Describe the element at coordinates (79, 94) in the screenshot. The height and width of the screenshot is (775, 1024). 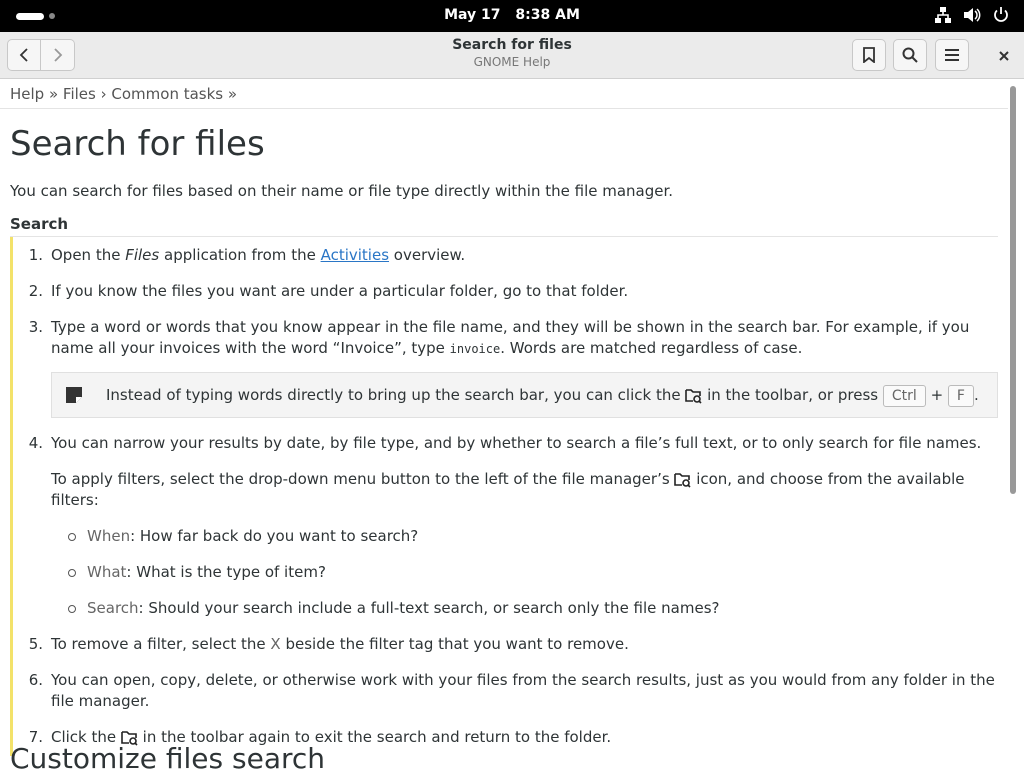
I see `breadcrumb-files: Files` at that location.